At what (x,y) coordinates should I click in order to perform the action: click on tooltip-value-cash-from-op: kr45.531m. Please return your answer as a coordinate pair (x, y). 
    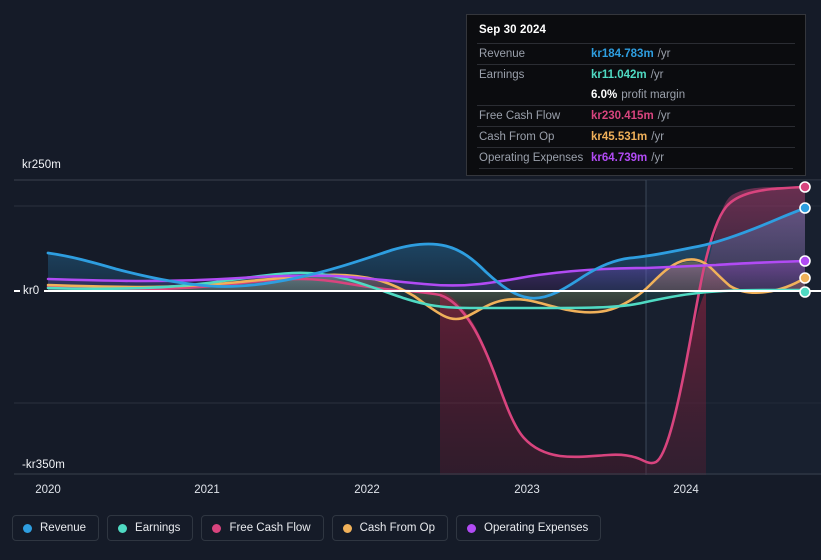
    Looking at the image, I should click on (619, 137).